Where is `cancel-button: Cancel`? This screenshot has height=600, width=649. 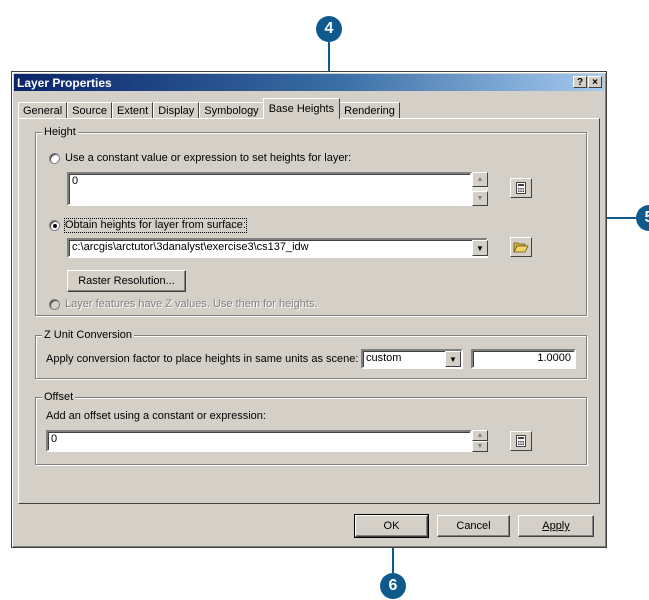
cancel-button: Cancel is located at coordinates (473, 526).